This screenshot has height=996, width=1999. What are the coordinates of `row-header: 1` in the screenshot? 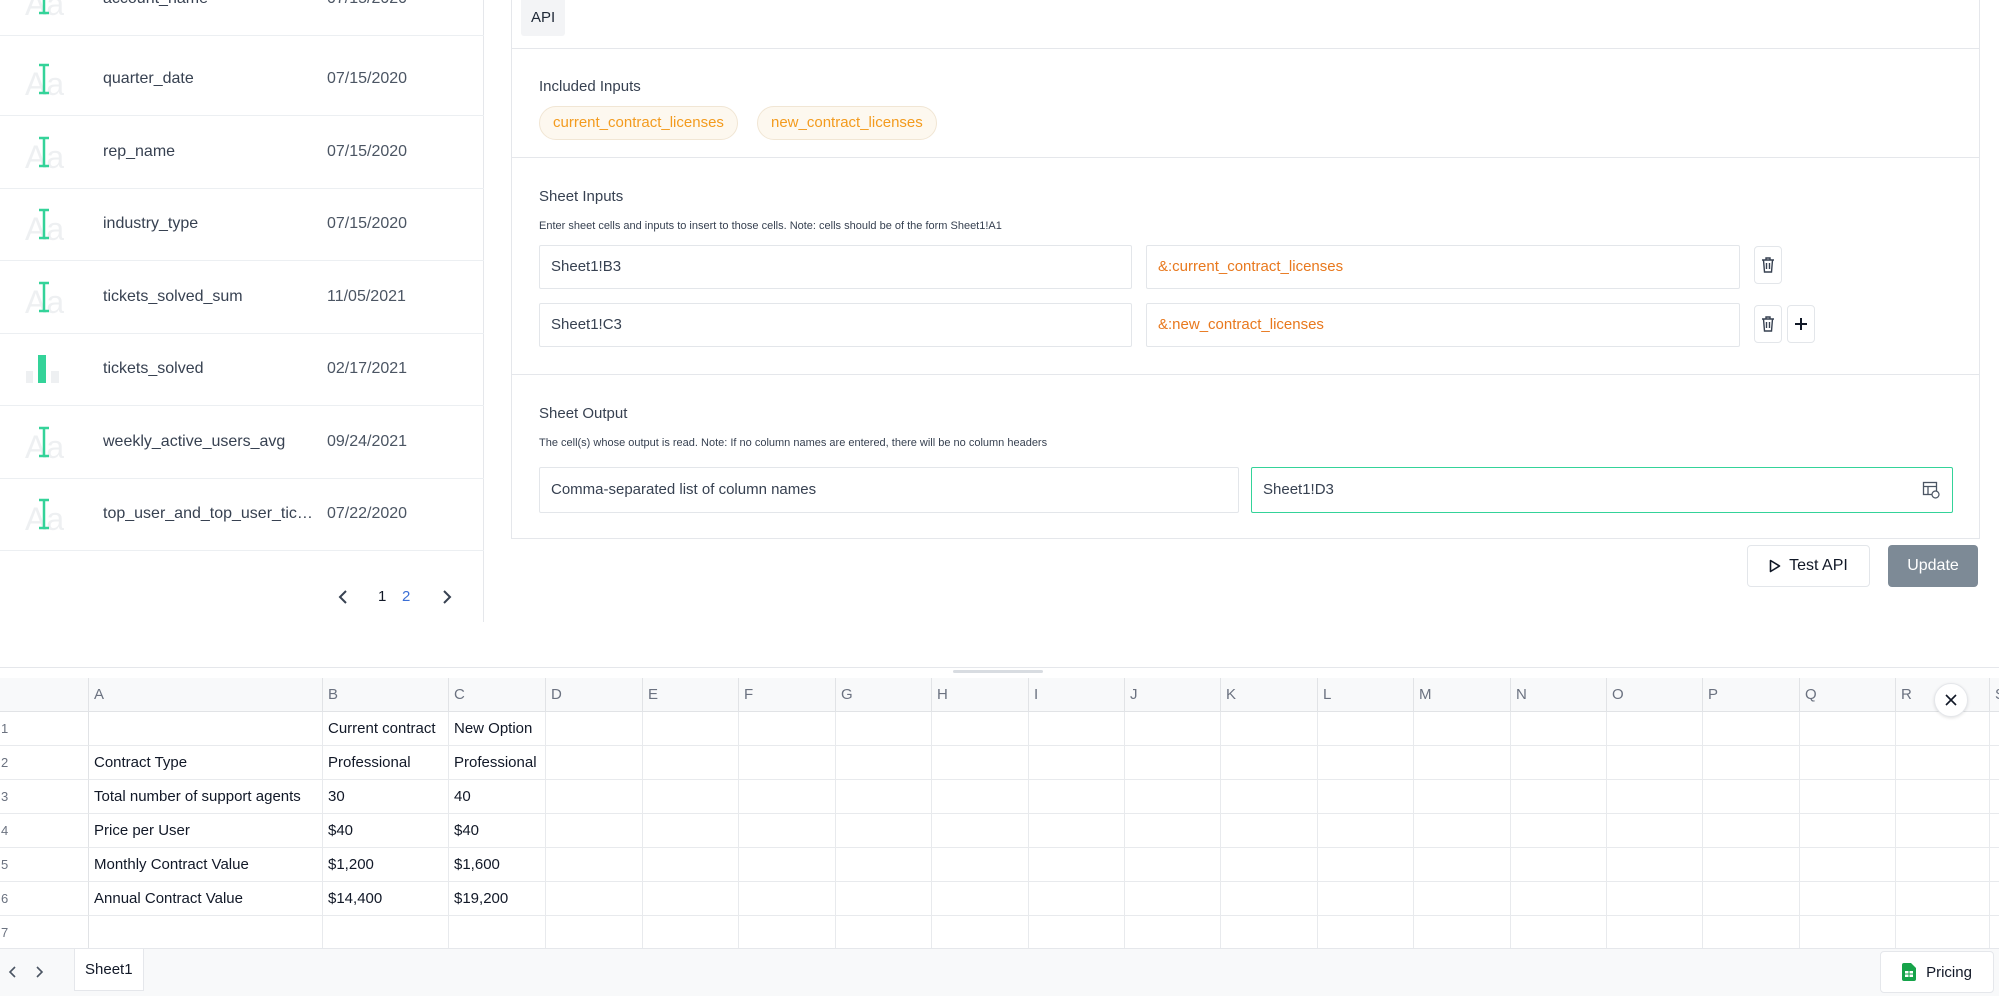 It's located at (44, 729).